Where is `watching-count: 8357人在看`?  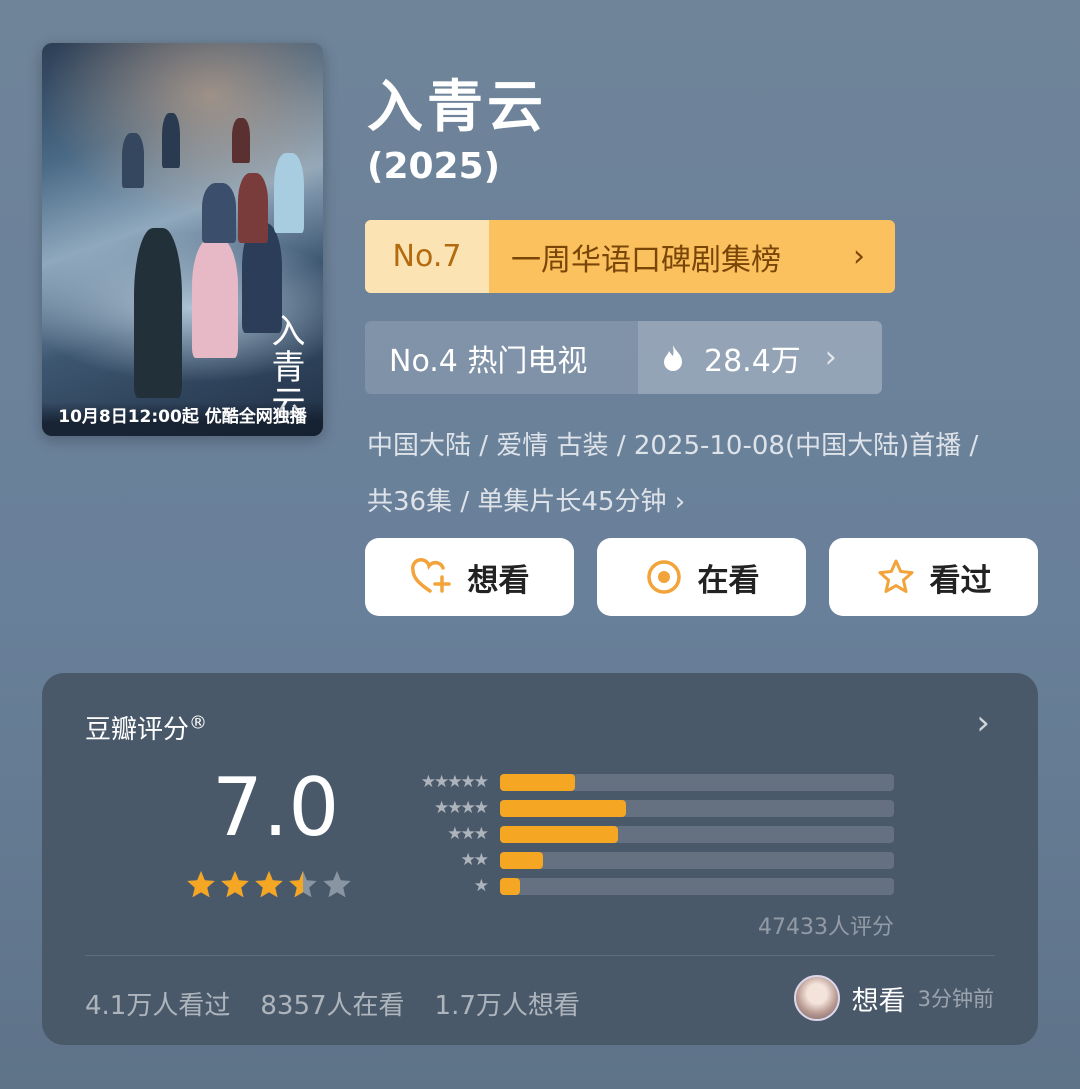
watching-count: 8357人在看 is located at coordinates (332, 1006).